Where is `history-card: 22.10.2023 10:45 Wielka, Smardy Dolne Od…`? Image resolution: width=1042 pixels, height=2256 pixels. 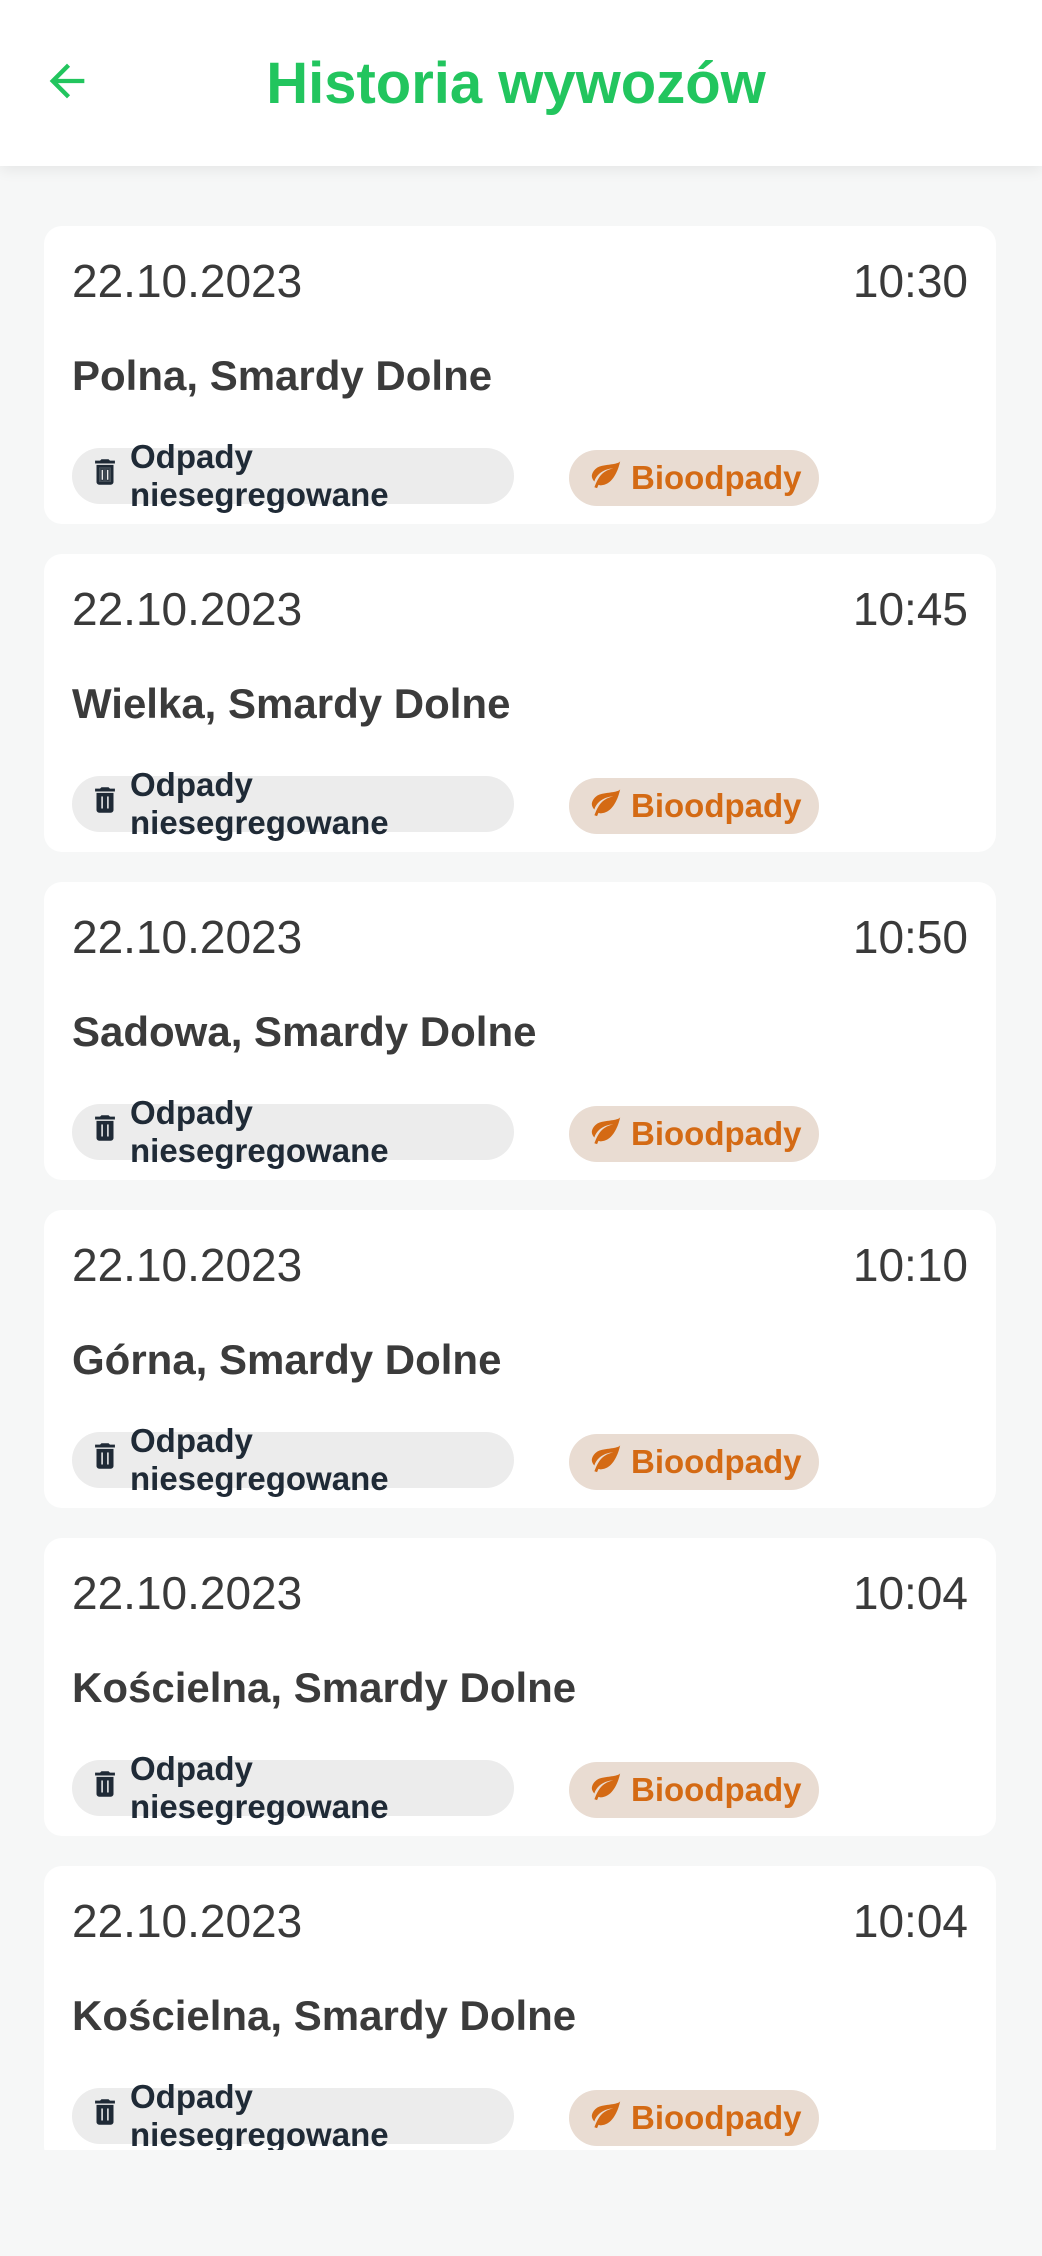
history-card: 22.10.2023 10:45 Wielka, Smardy Dolne Od… is located at coordinates (520, 703).